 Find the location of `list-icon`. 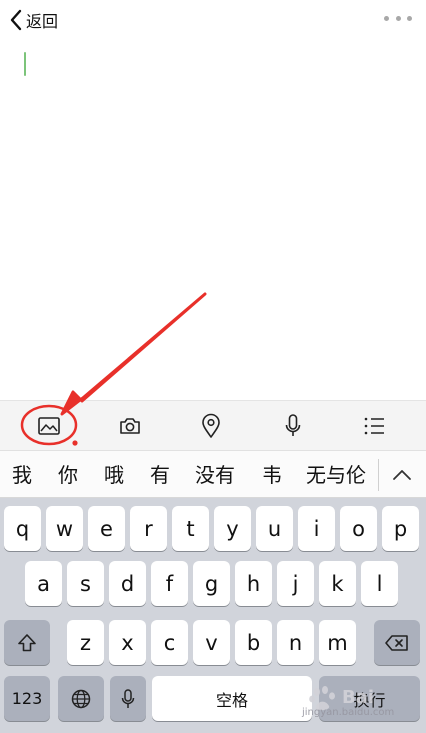

list-icon is located at coordinates (374, 426).